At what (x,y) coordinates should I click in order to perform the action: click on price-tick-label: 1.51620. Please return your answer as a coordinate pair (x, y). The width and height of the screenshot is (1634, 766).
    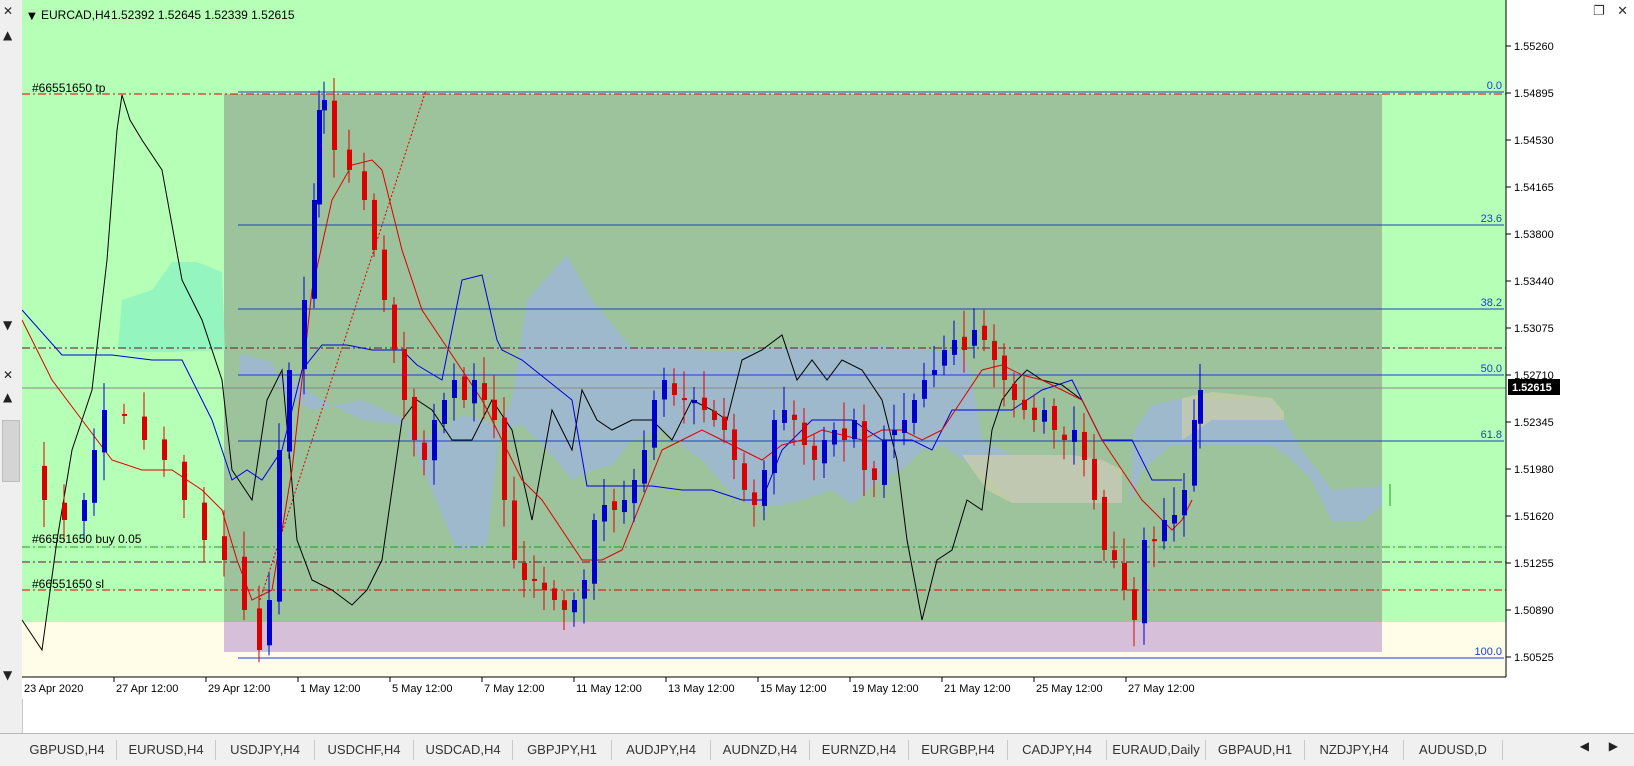
    Looking at the image, I should click on (1534, 517).